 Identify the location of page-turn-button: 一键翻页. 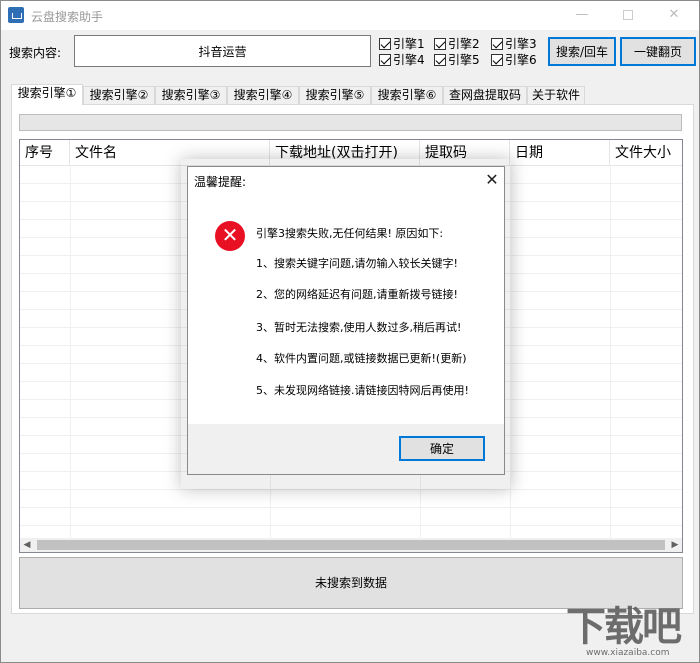
(658, 51).